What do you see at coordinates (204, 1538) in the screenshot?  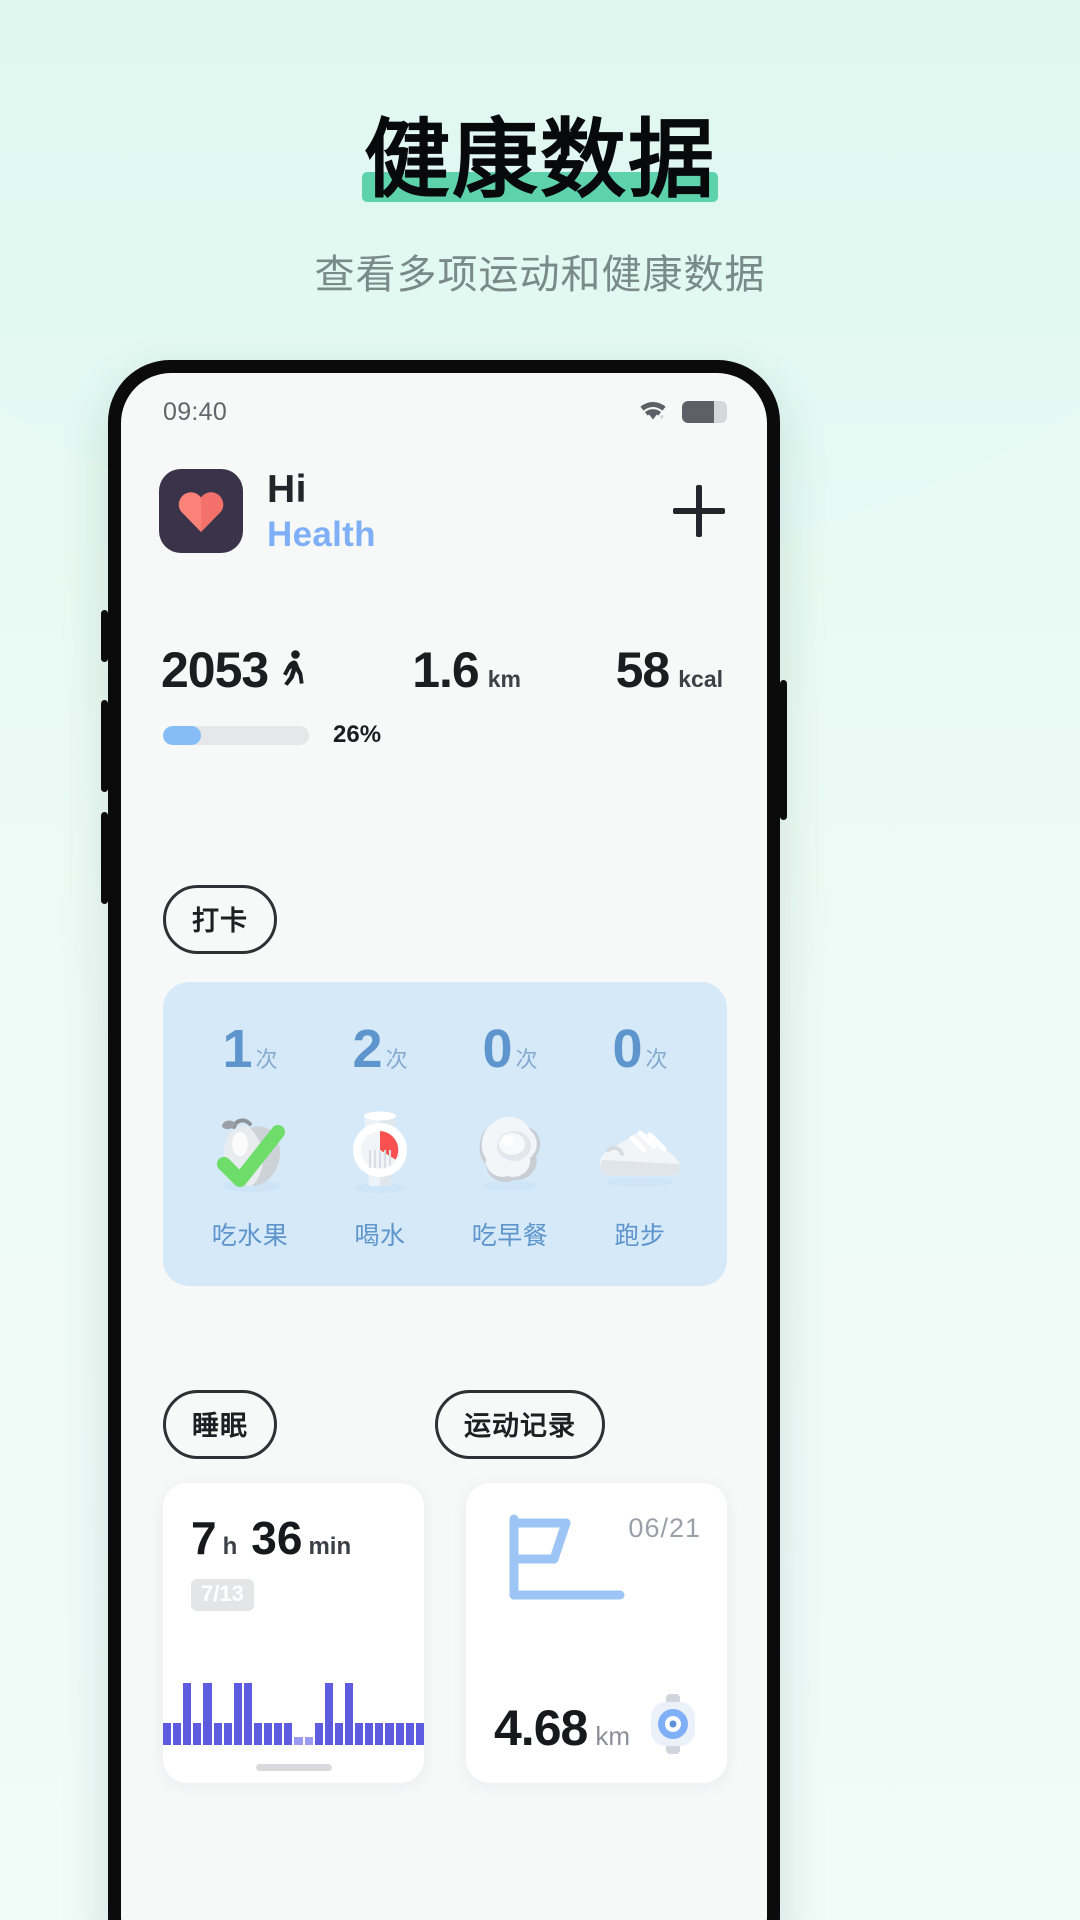 I see `sleep-hours: 7` at bounding box center [204, 1538].